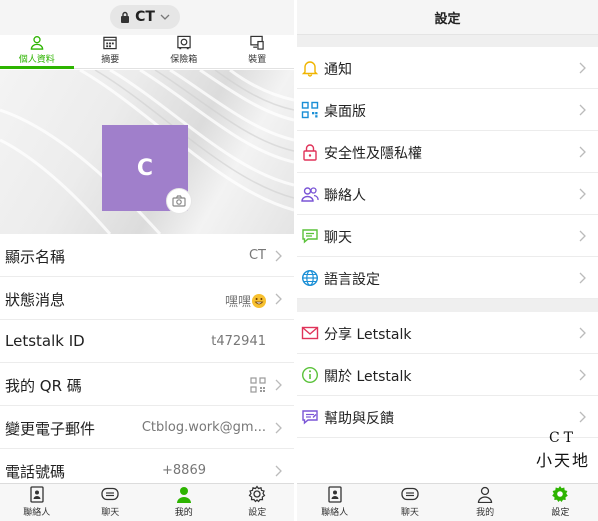 The width and height of the screenshot is (598, 521). I want to click on bell-icon, so click(310, 69).